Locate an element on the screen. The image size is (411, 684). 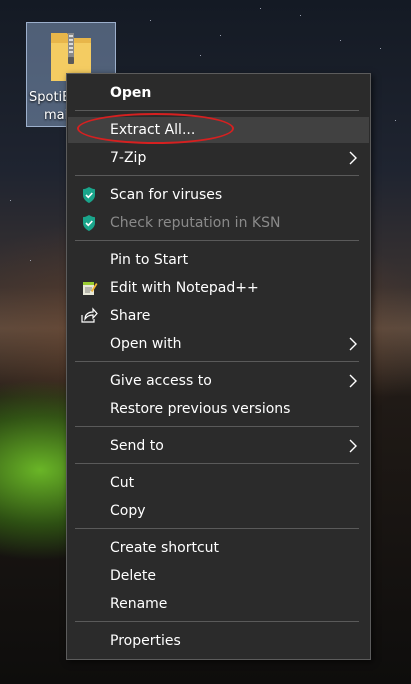
menu-item-rename-label: Rename is located at coordinates (139, 604).